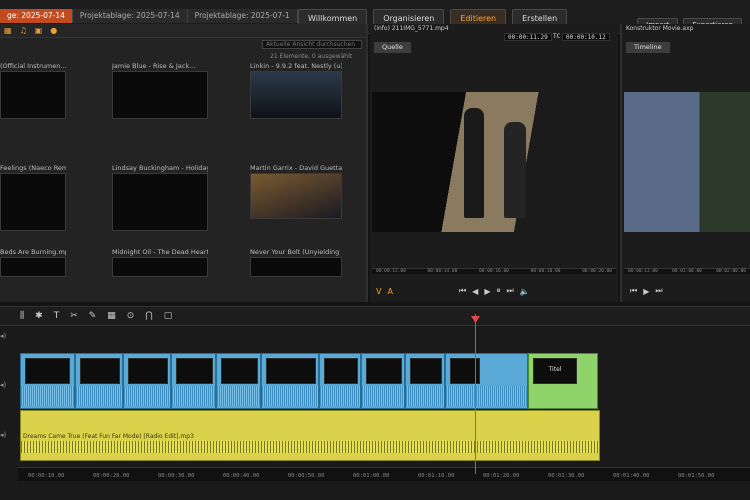 This screenshot has height=500, width=750. I want to click on mark-in-icon: V, so click(378, 291).